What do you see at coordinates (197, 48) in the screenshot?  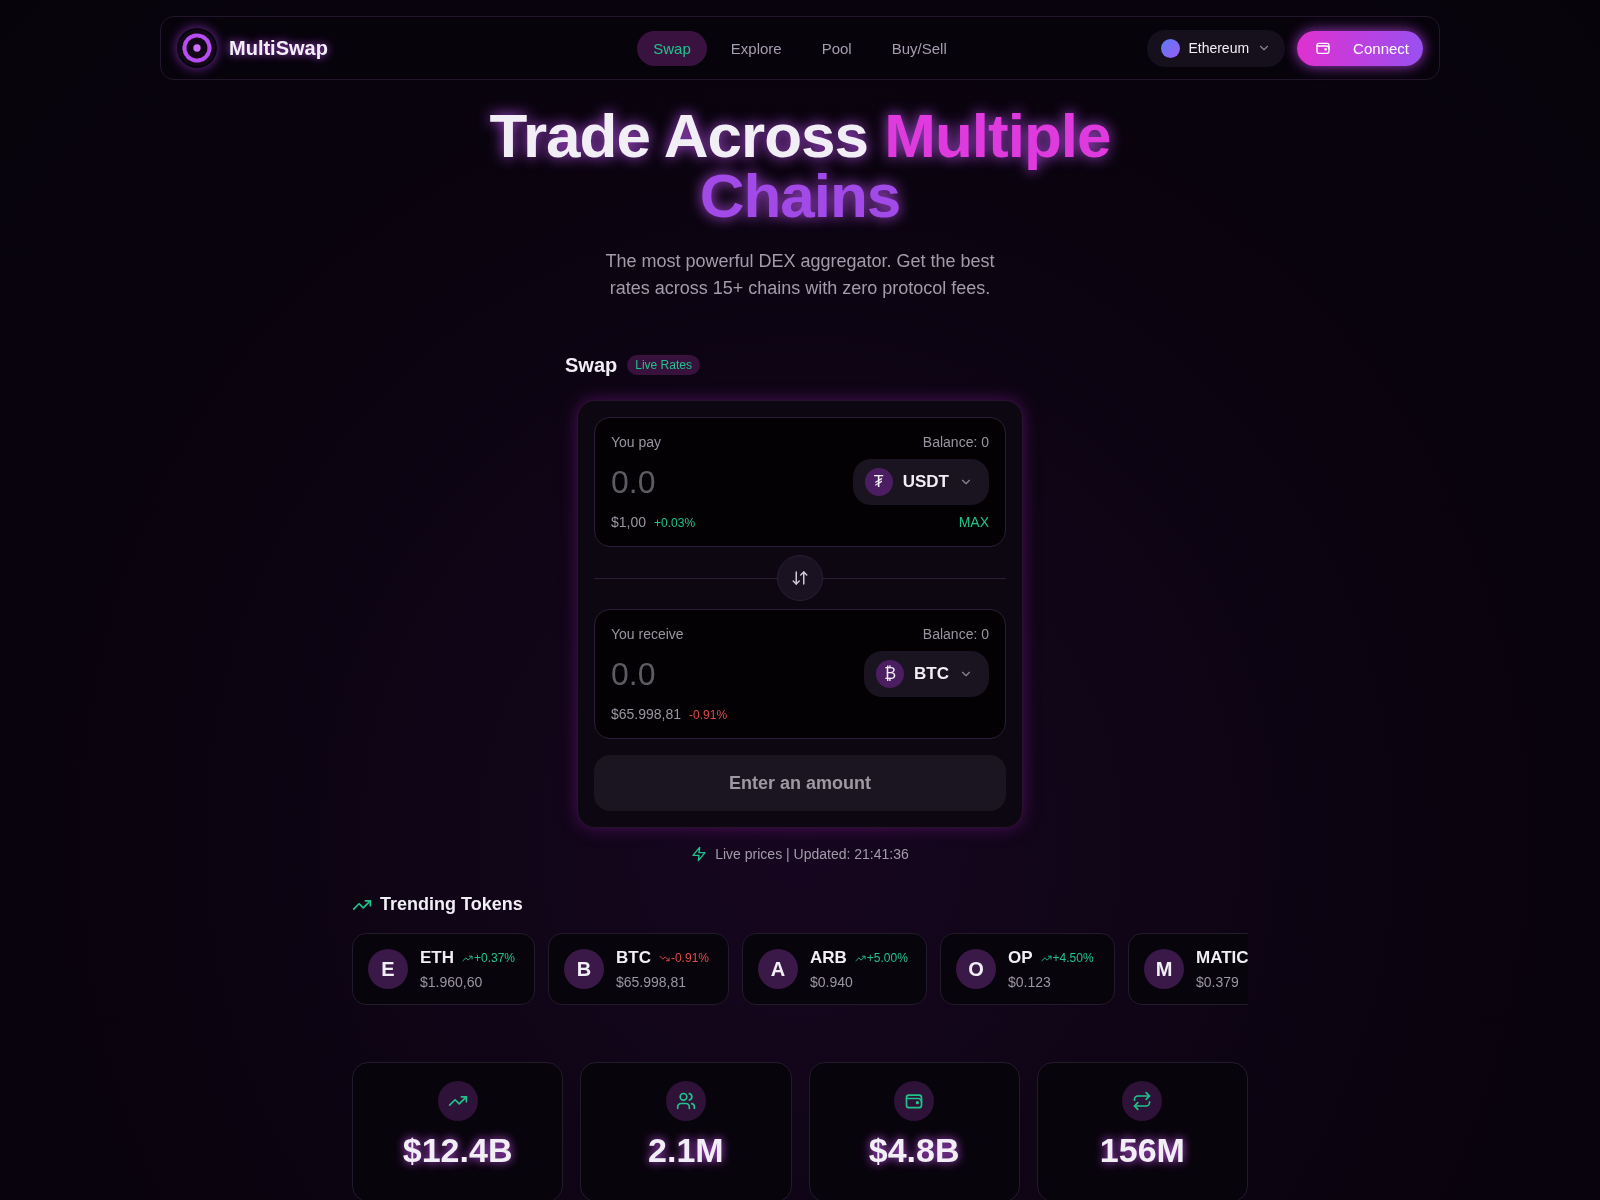 I see `logo-icon` at bounding box center [197, 48].